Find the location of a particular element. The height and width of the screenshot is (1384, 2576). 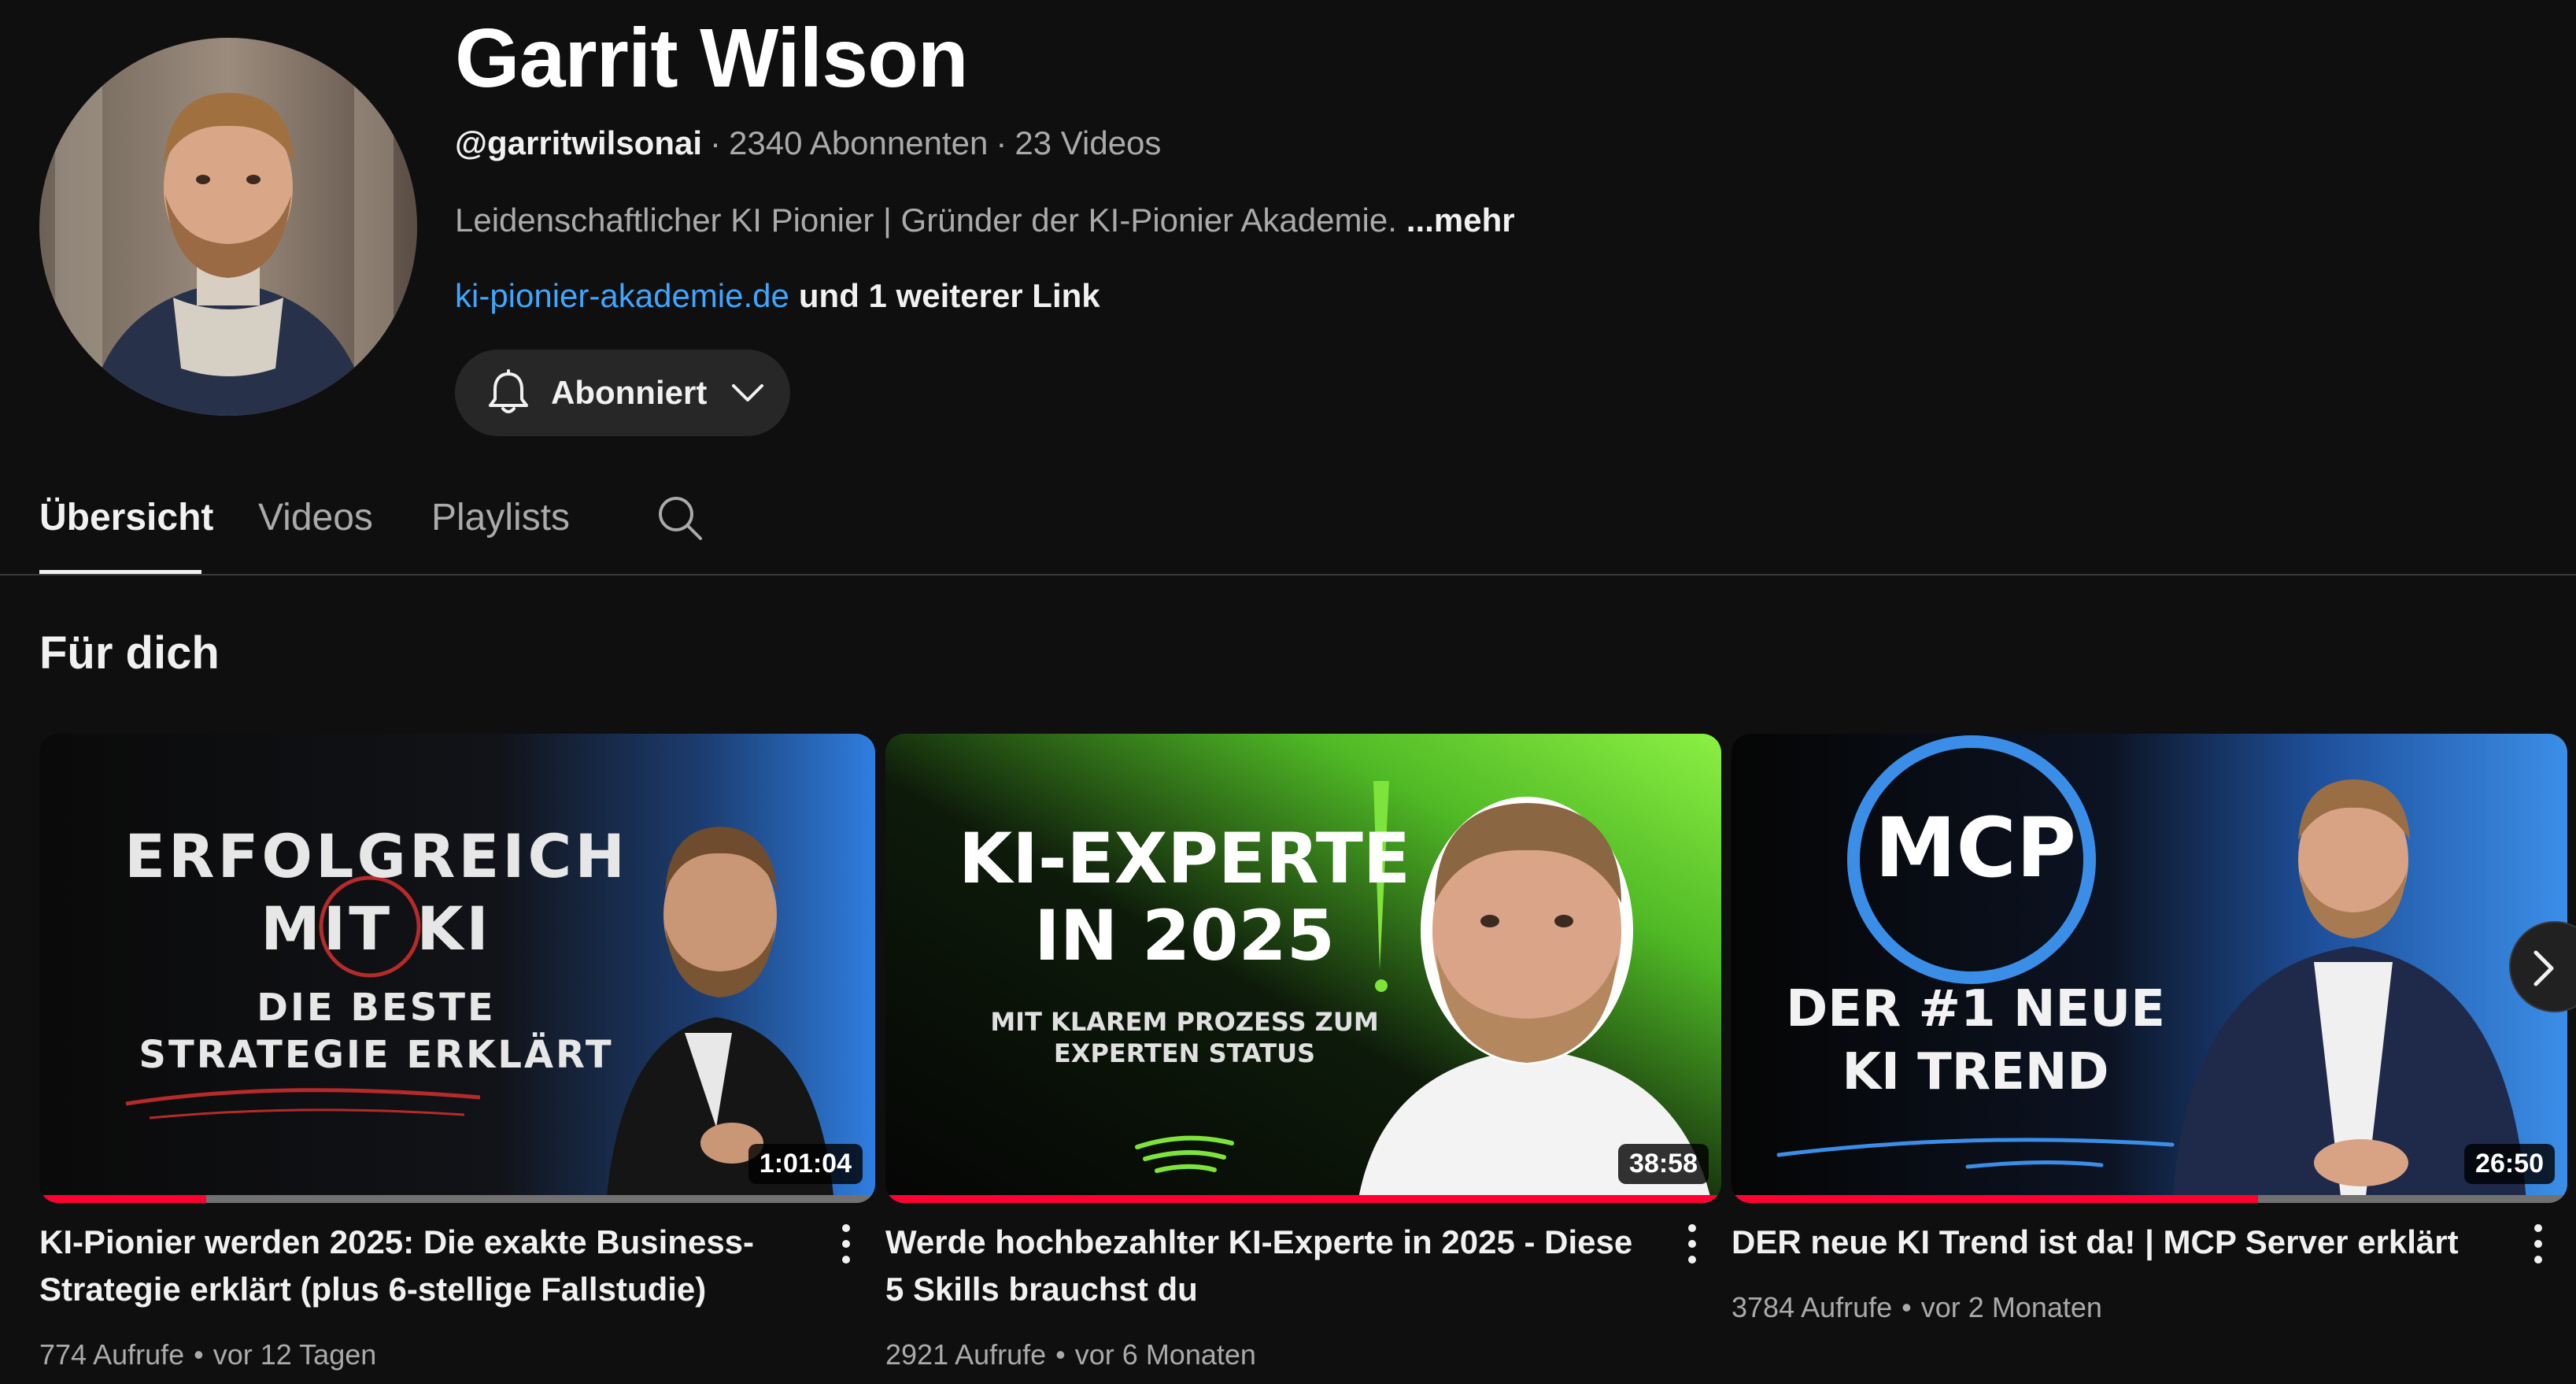

thumbnail-line: STRATEGIE ERKLÄRT is located at coordinates (376, 1055).